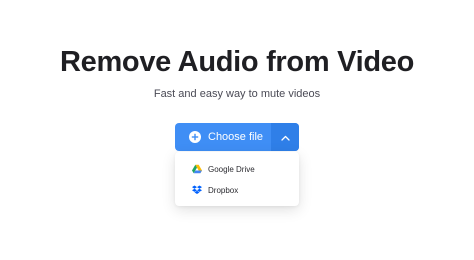  I want to click on source-menu-toggle, so click(285, 137).